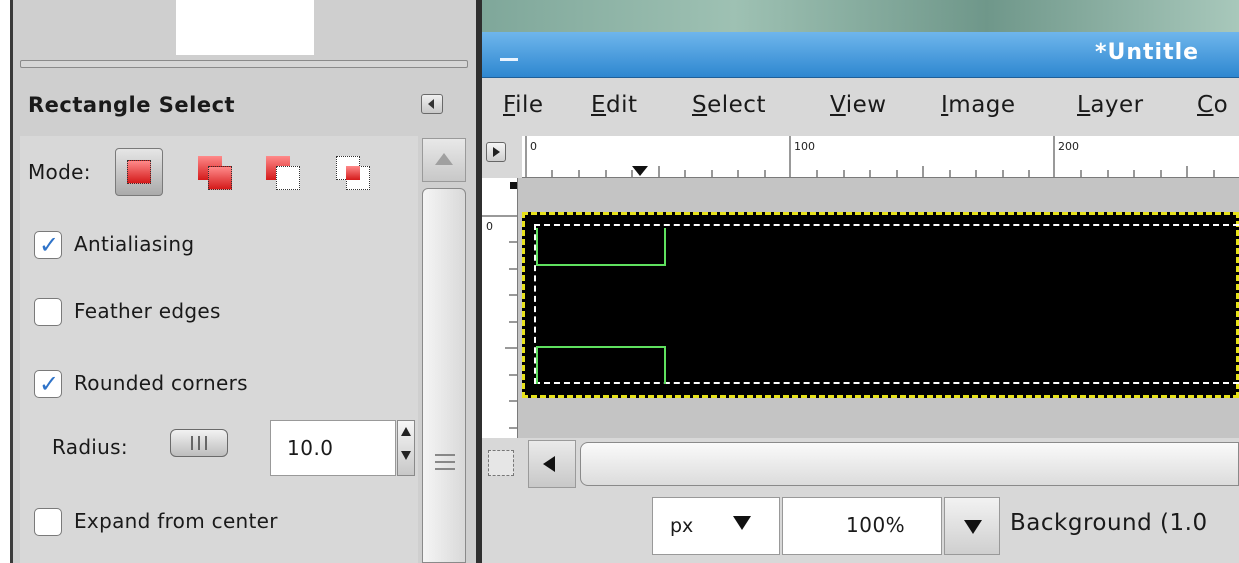  Describe the element at coordinates (804, 146) in the screenshot. I see `ruler-label-100: 100` at that location.